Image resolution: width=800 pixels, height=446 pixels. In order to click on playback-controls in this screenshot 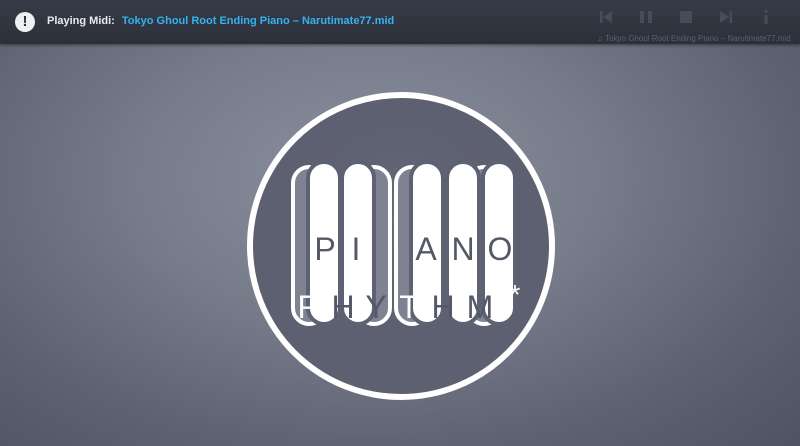, I will do `click(688, 17)`.